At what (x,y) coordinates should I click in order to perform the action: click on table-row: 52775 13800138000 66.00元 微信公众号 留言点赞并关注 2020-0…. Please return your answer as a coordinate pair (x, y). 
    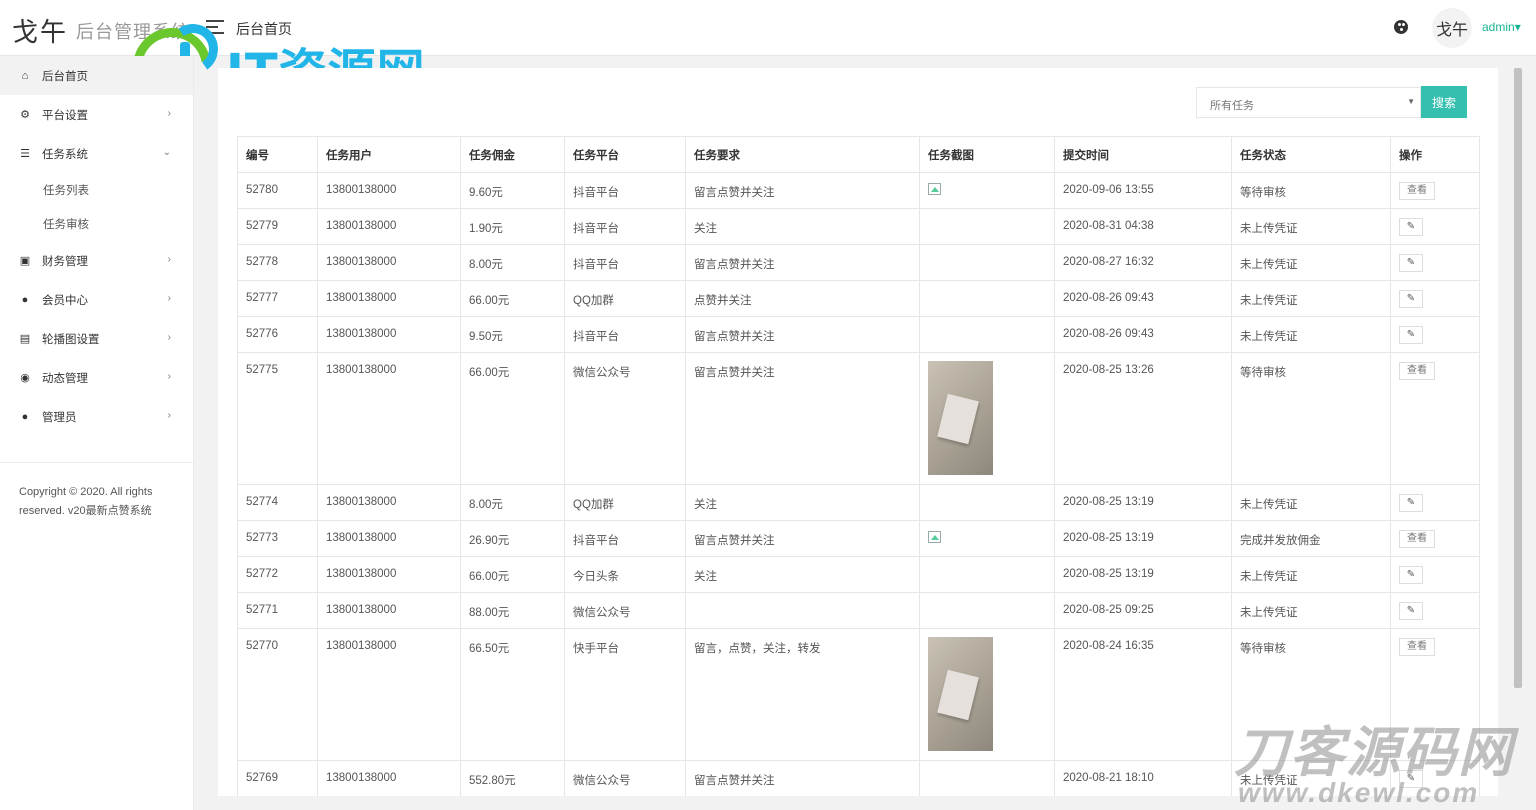
    Looking at the image, I should click on (858, 418).